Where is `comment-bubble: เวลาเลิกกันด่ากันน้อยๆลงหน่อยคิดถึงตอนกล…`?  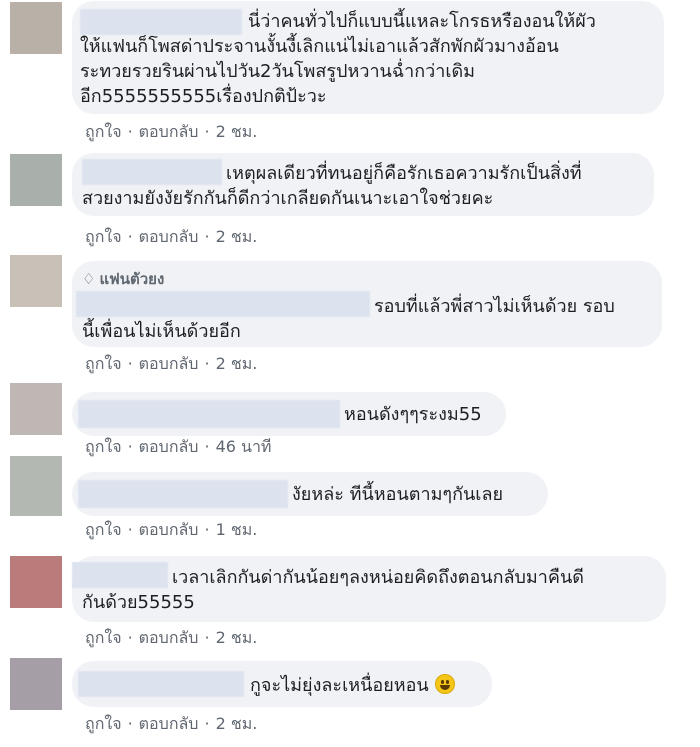 comment-bubble: เวลาเลิกกันด่ากันน้อยๆลงหน่อยคิดถึงตอนกล… is located at coordinates (369, 589).